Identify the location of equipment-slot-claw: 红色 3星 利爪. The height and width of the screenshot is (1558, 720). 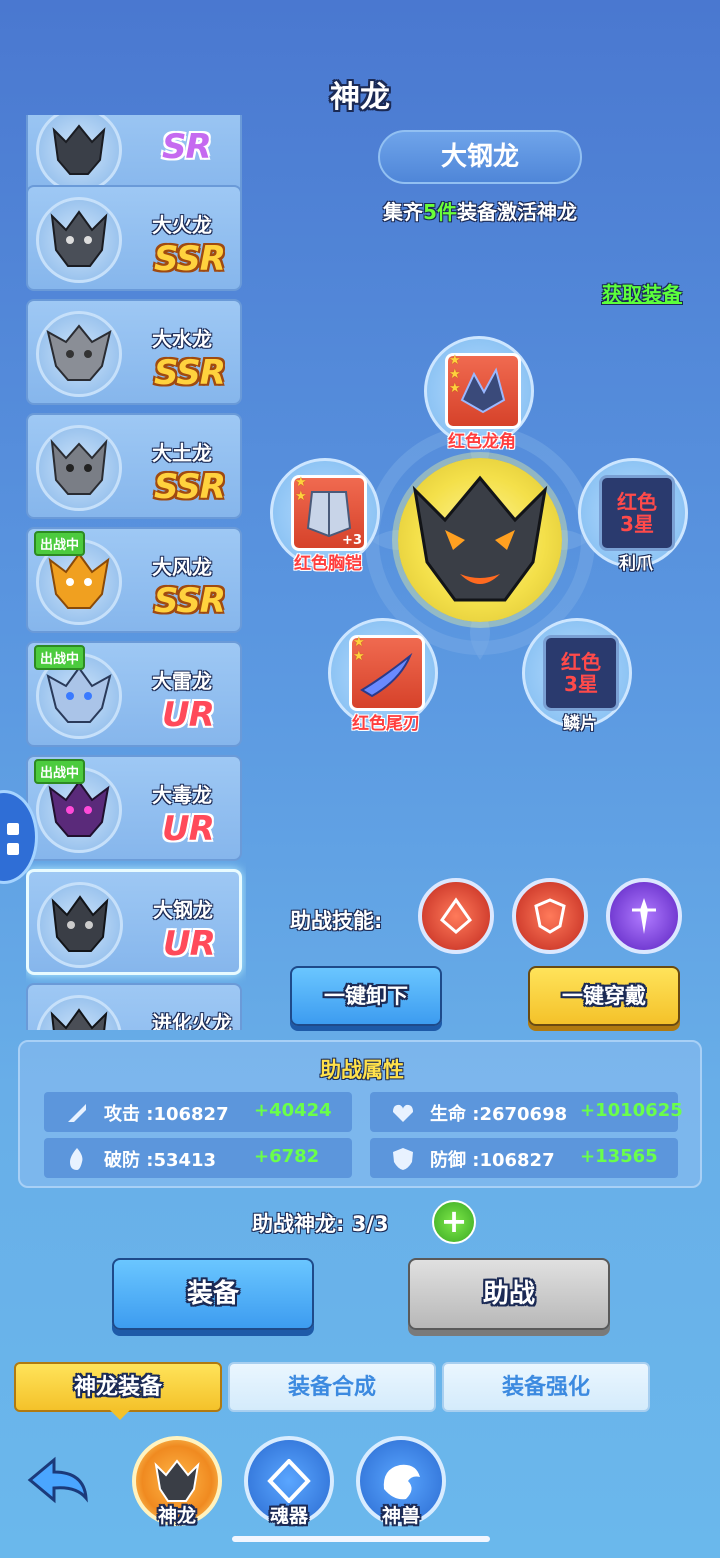
(633, 516).